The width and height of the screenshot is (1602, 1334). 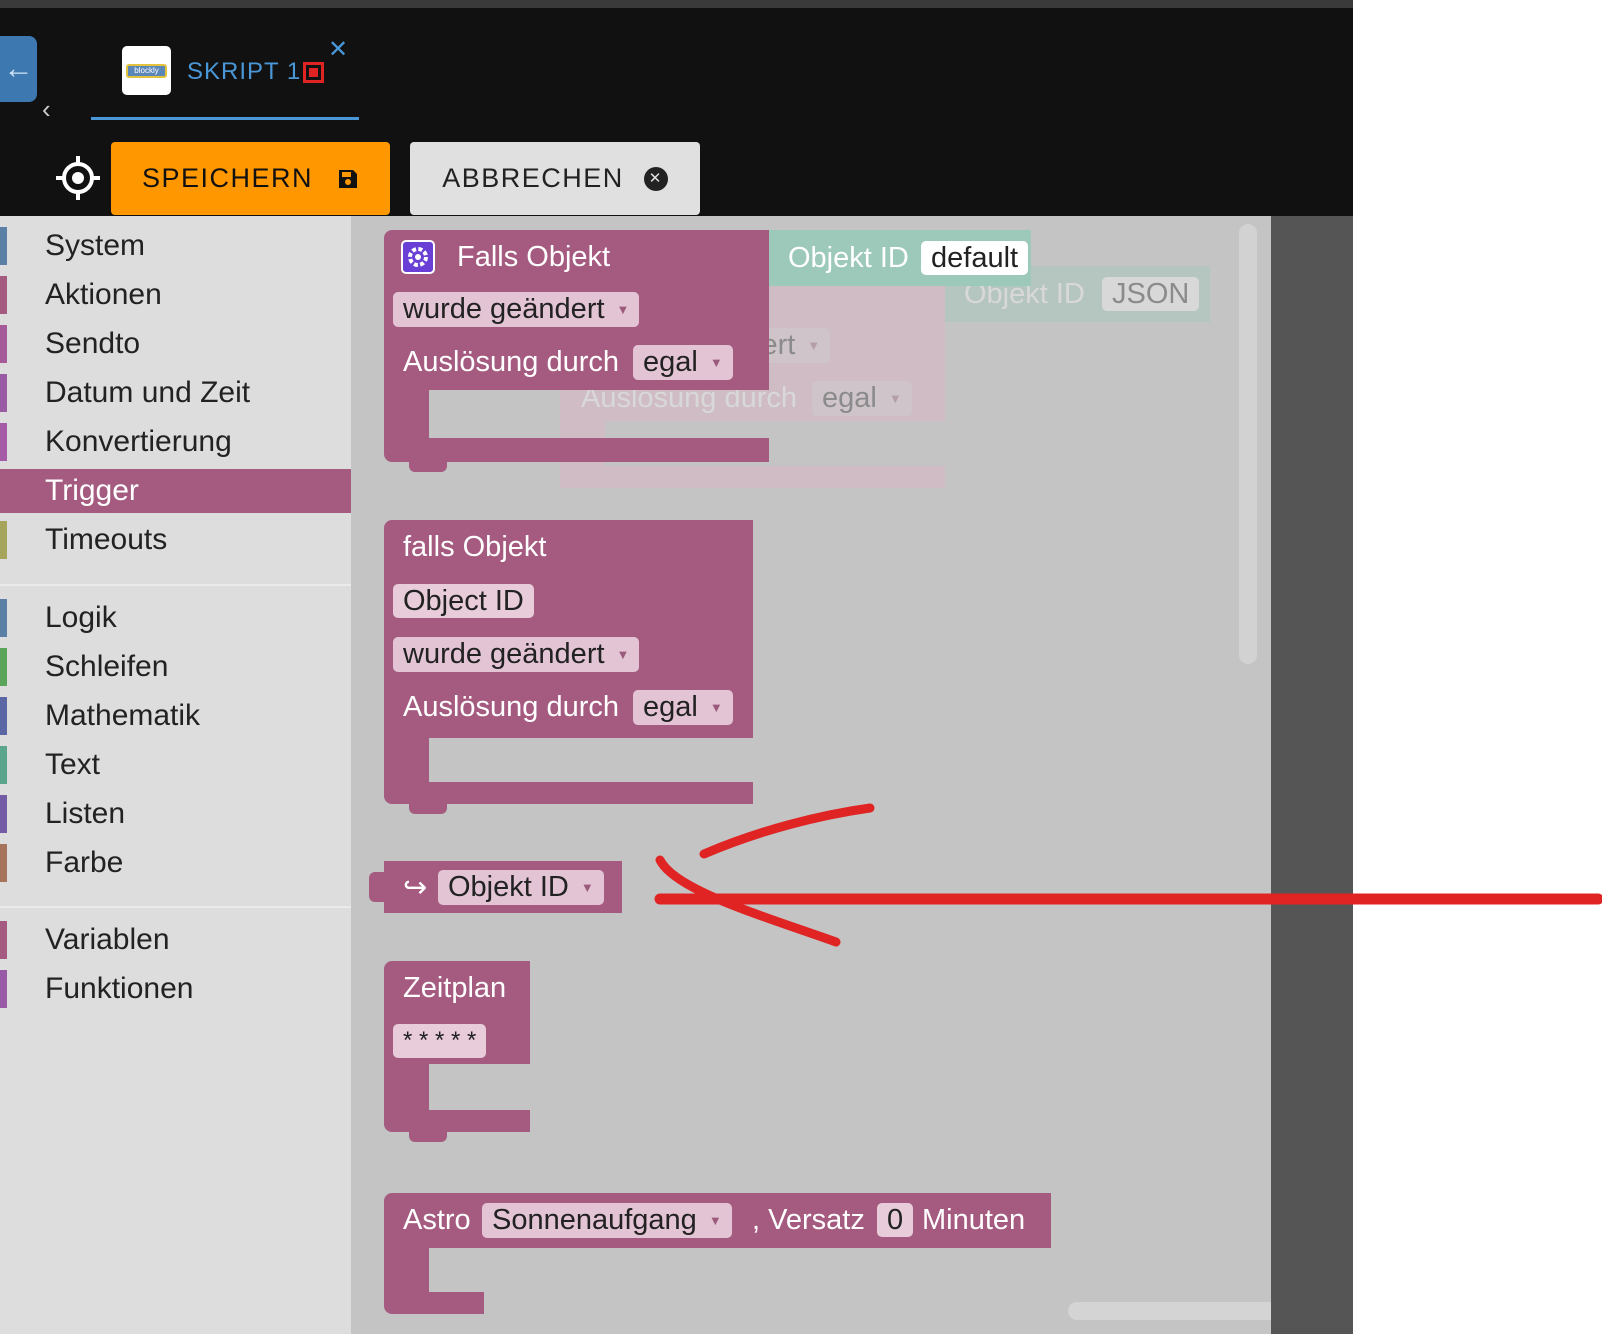 I want to click on category-konvertierung: Konvertierung, so click(x=175, y=442).